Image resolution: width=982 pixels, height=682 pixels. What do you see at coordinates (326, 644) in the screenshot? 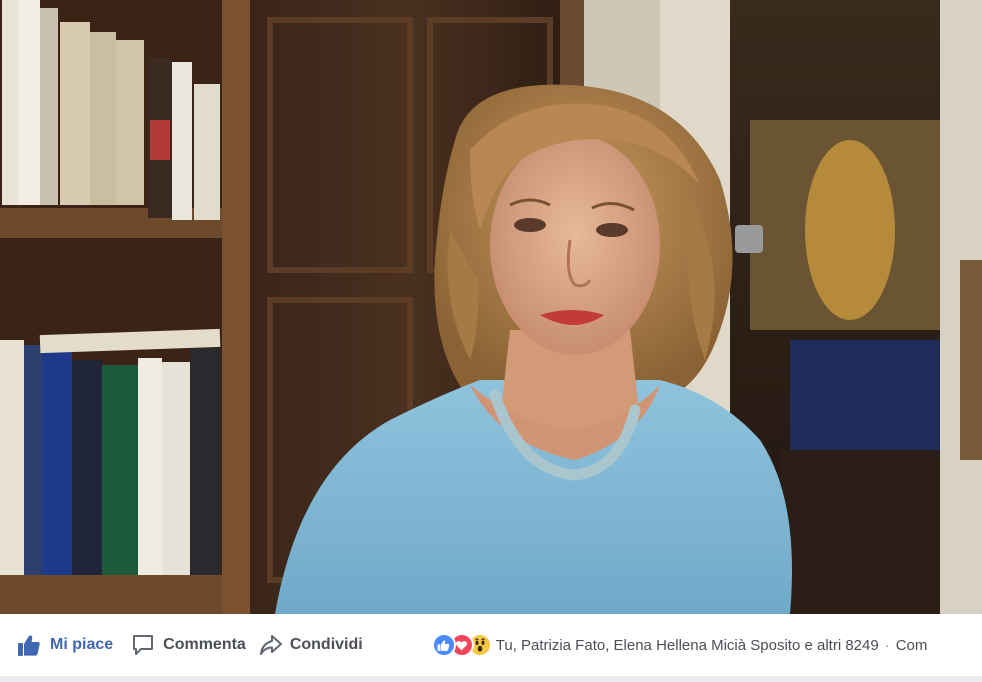
I see `share-label: Condividi` at bounding box center [326, 644].